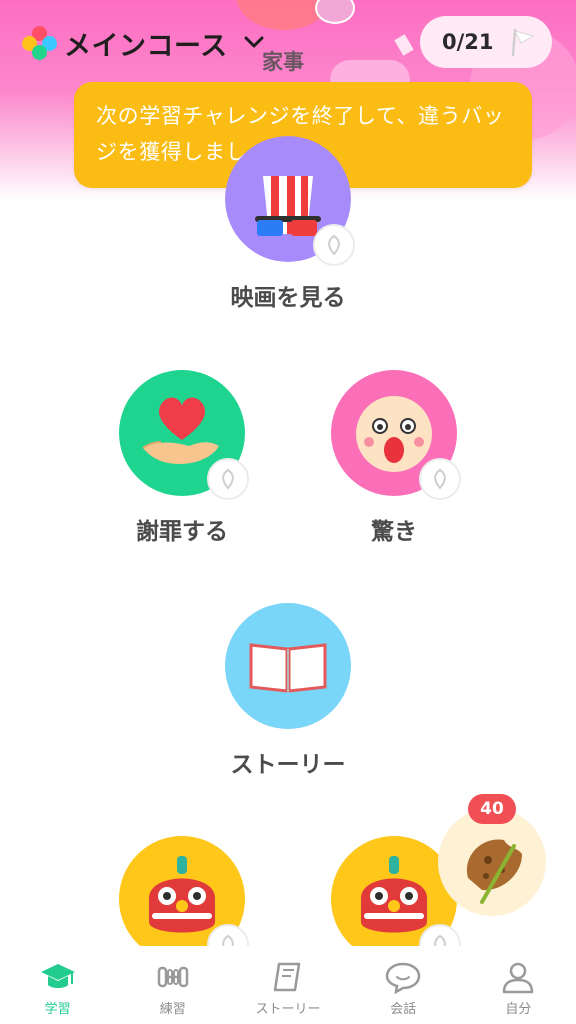 This screenshot has width=576, height=1024. Describe the element at coordinates (283, 62) in the screenshot. I see `section-title: 家事` at that location.